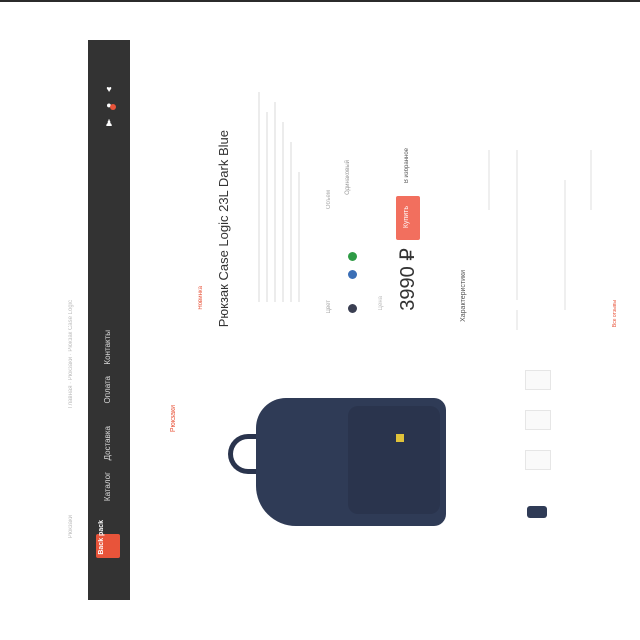 This screenshot has height=640, width=640. Describe the element at coordinates (352, 308) in the screenshot. I see `color-swatch-dark` at that location.